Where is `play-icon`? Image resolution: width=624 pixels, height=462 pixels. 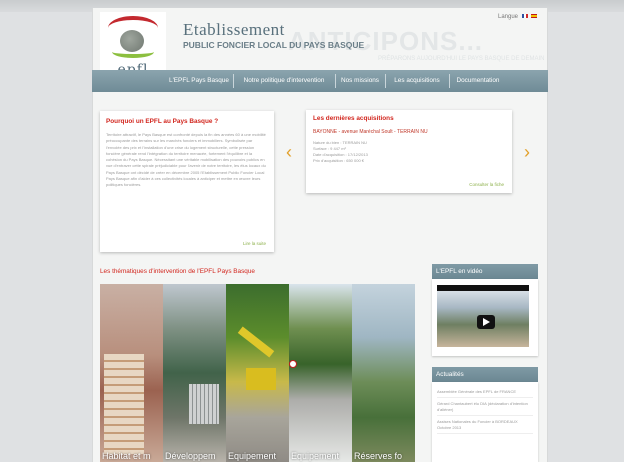
play-icon is located at coordinates (486, 322).